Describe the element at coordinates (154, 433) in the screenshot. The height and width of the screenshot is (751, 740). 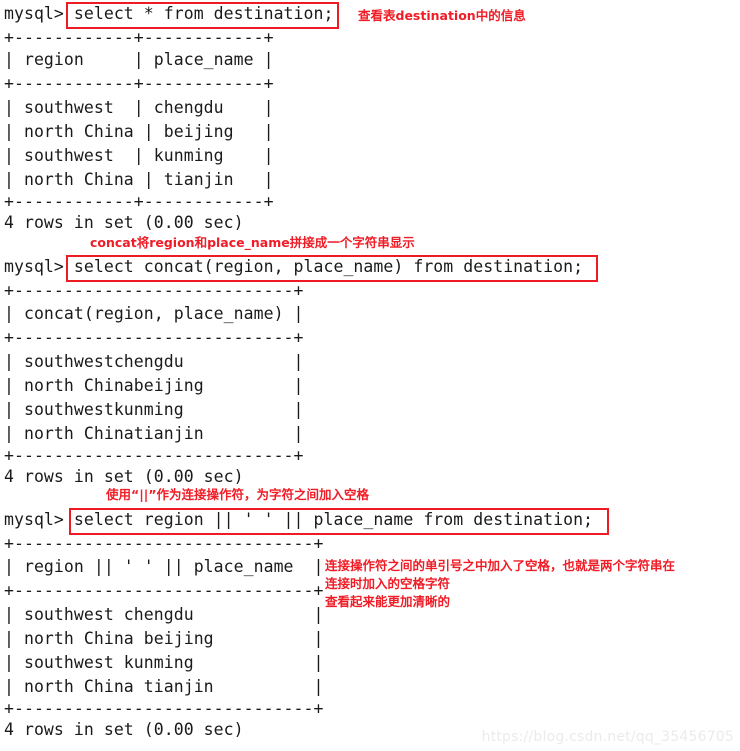
I see `terminal-line: | north Chinatianjin |` at that location.